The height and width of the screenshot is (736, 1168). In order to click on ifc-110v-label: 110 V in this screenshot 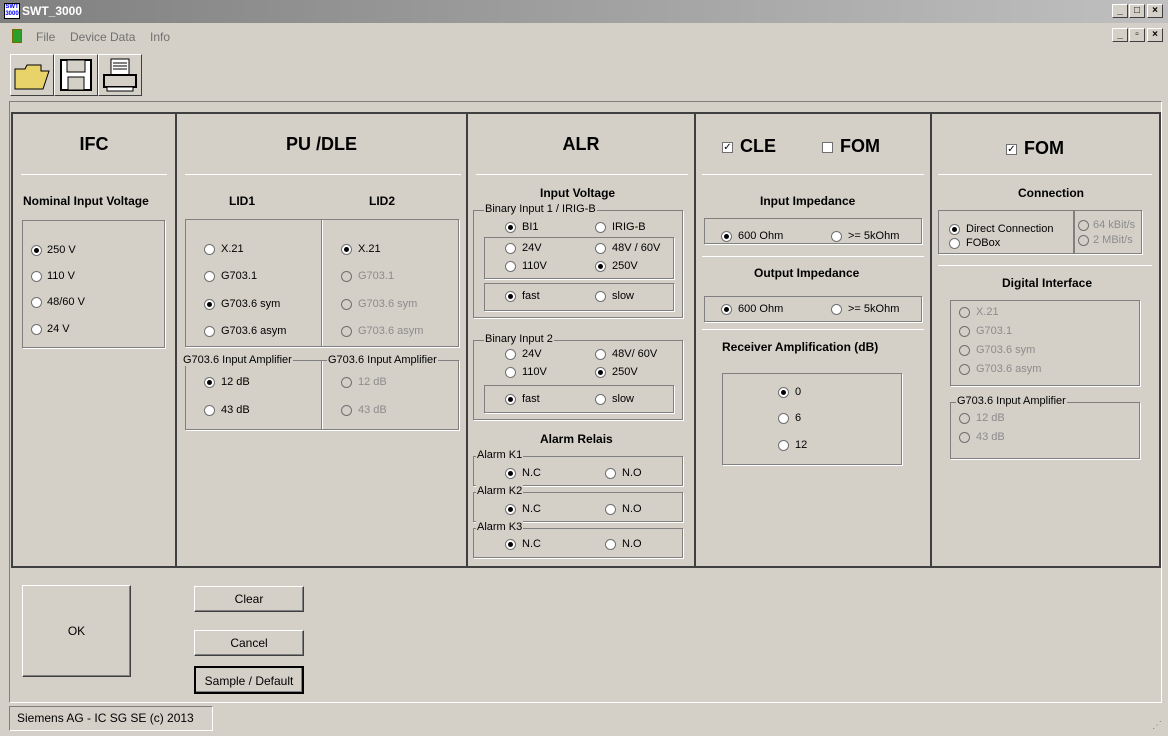, I will do `click(61, 276)`.